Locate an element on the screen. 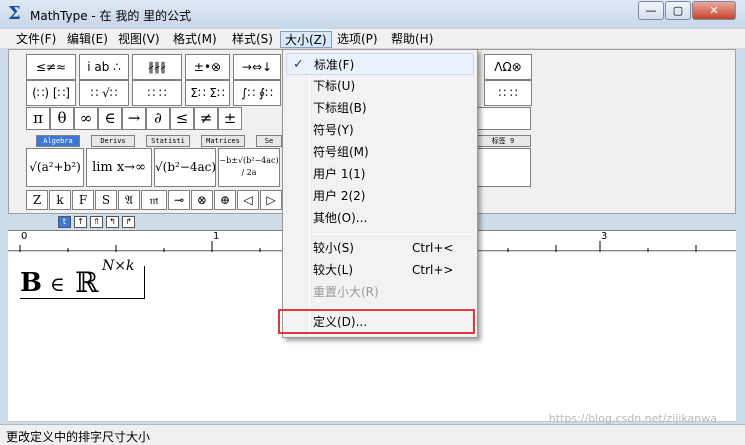 This screenshot has width=745, height=445. equation-real-set: ℝ is located at coordinates (87, 282).